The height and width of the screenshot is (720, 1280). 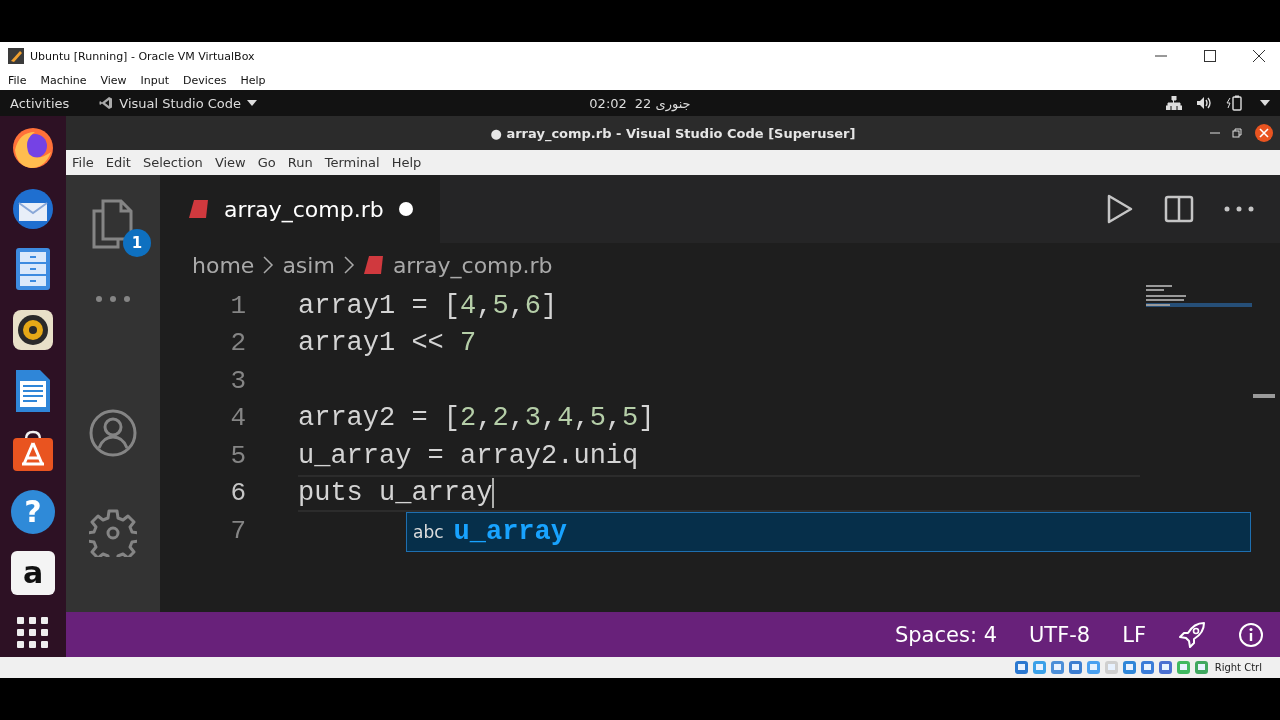 What do you see at coordinates (608, 103) in the screenshot?
I see `clock-time: 02:02` at bounding box center [608, 103].